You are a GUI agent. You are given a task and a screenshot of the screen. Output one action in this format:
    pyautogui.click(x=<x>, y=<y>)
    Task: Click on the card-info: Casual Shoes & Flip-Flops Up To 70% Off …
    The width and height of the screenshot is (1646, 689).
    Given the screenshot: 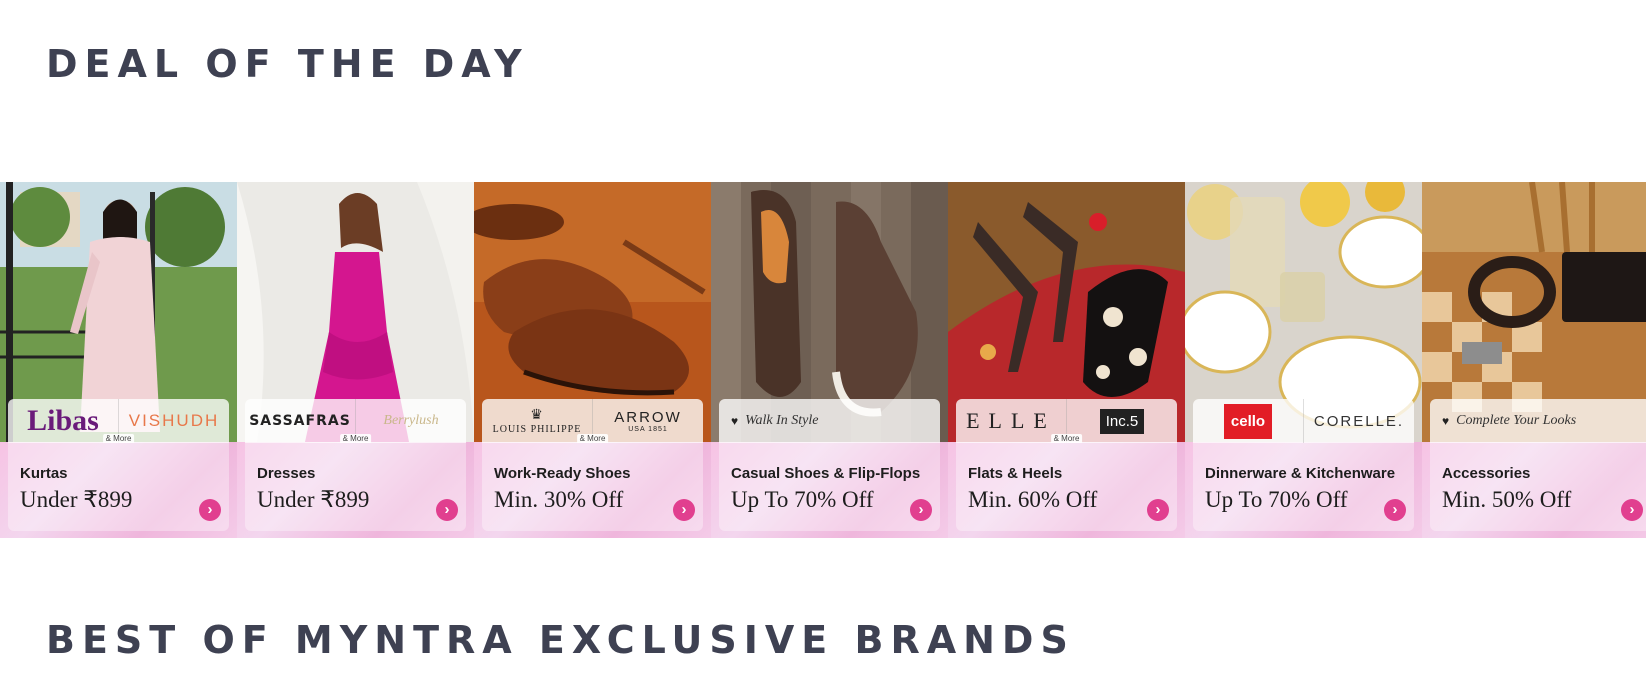 What is the action you would take?
    pyautogui.click(x=829, y=487)
    